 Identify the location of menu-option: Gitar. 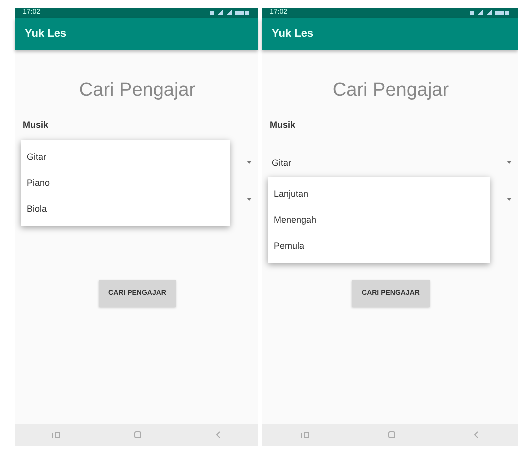
(125, 157).